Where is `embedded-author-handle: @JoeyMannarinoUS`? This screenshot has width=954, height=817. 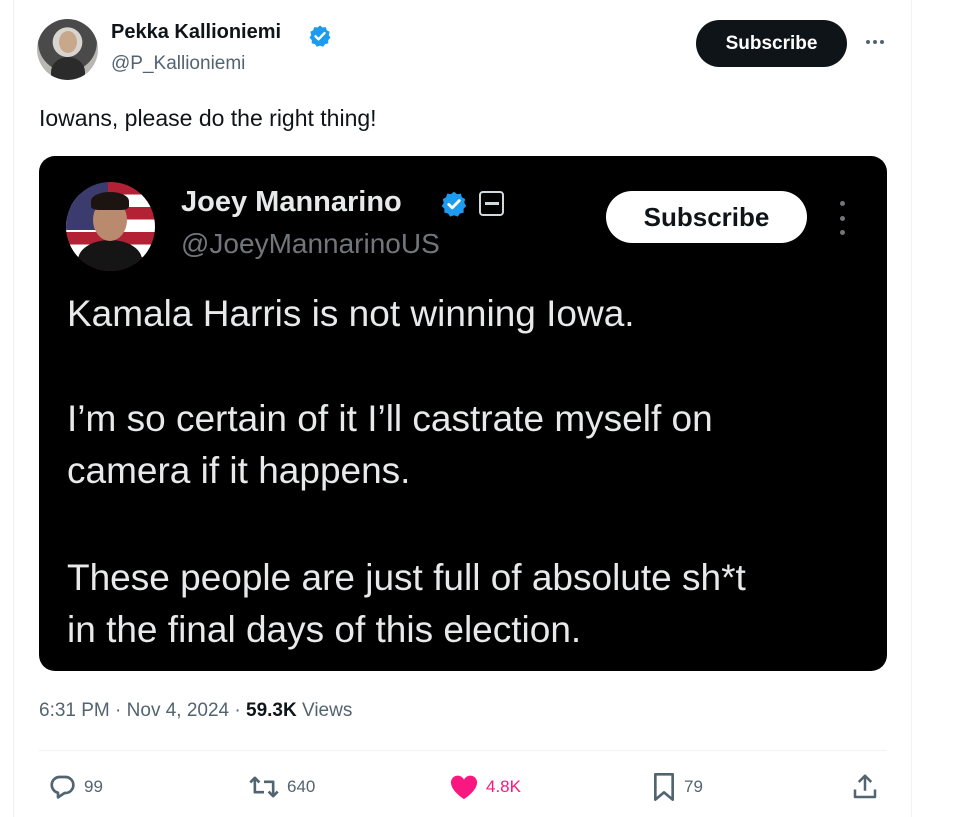 embedded-author-handle: @JoeyMannarinoUS is located at coordinates (310, 243).